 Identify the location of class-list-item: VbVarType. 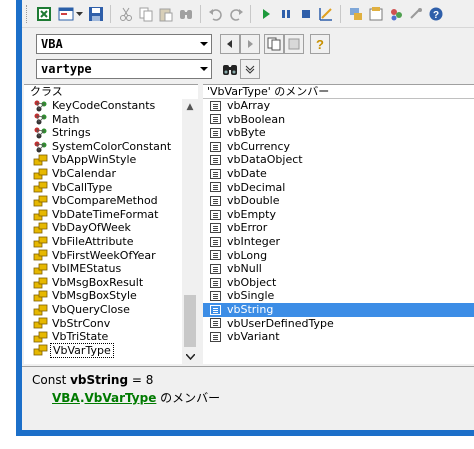
(103, 350).